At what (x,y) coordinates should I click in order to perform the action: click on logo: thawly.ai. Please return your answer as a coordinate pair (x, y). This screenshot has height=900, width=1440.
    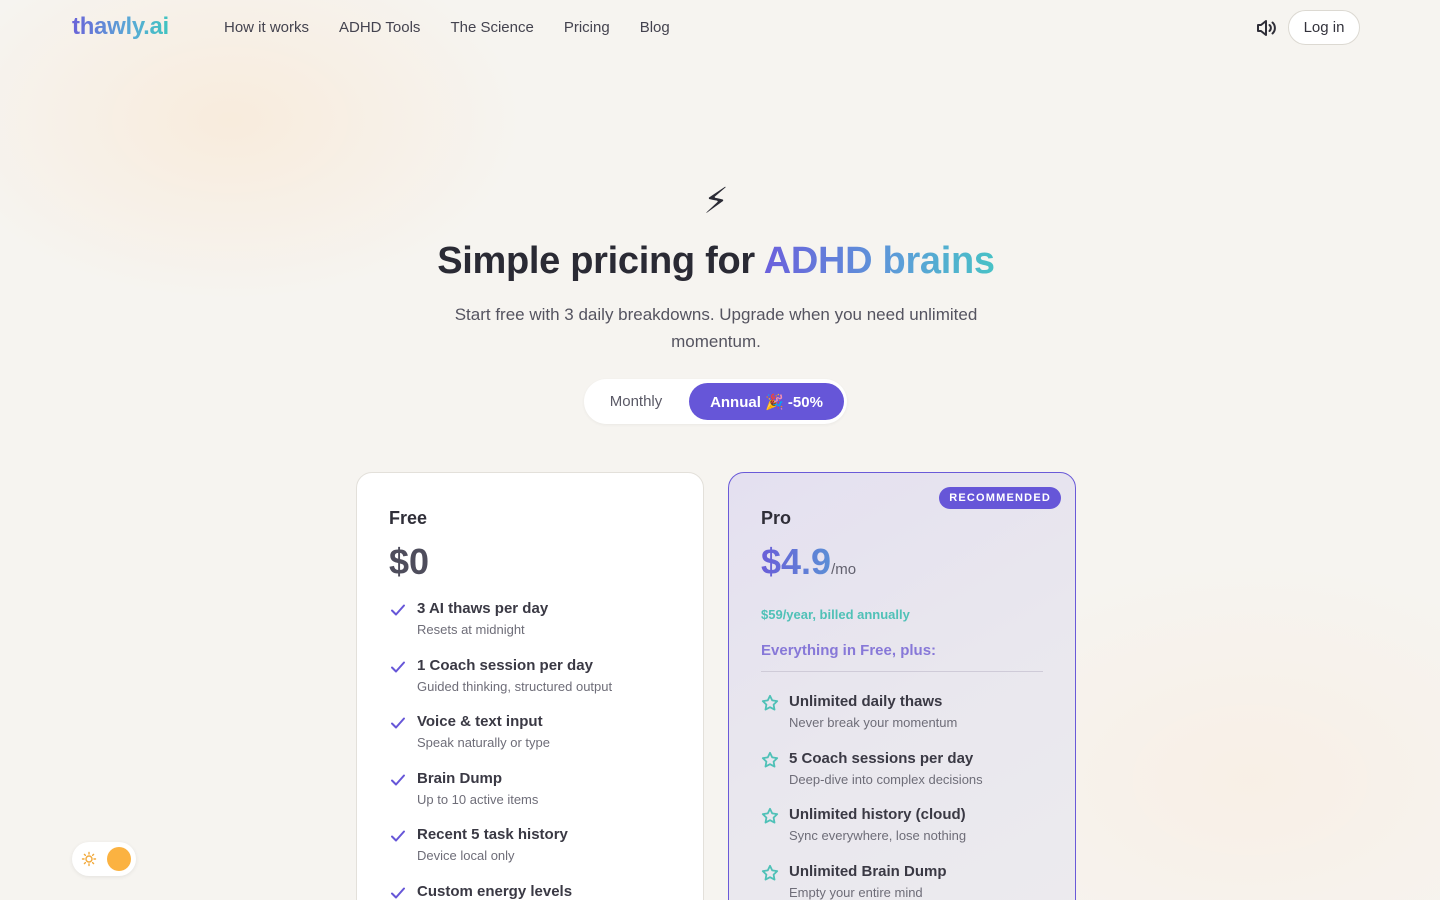
    Looking at the image, I should click on (120, 27).